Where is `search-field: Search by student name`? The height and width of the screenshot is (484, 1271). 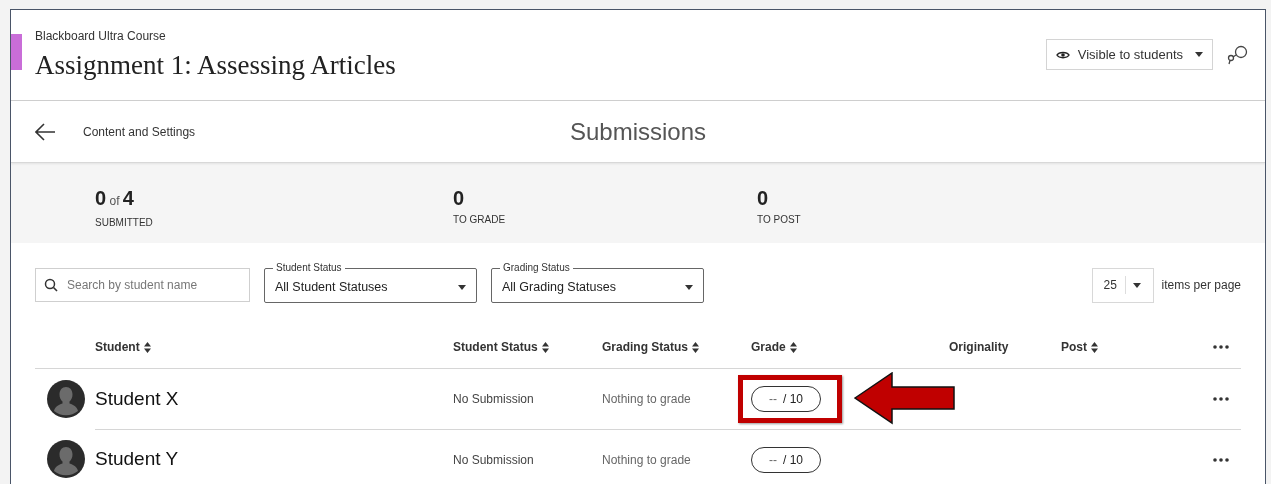 search-field: Search by student name is located at coordinates (142, 285).